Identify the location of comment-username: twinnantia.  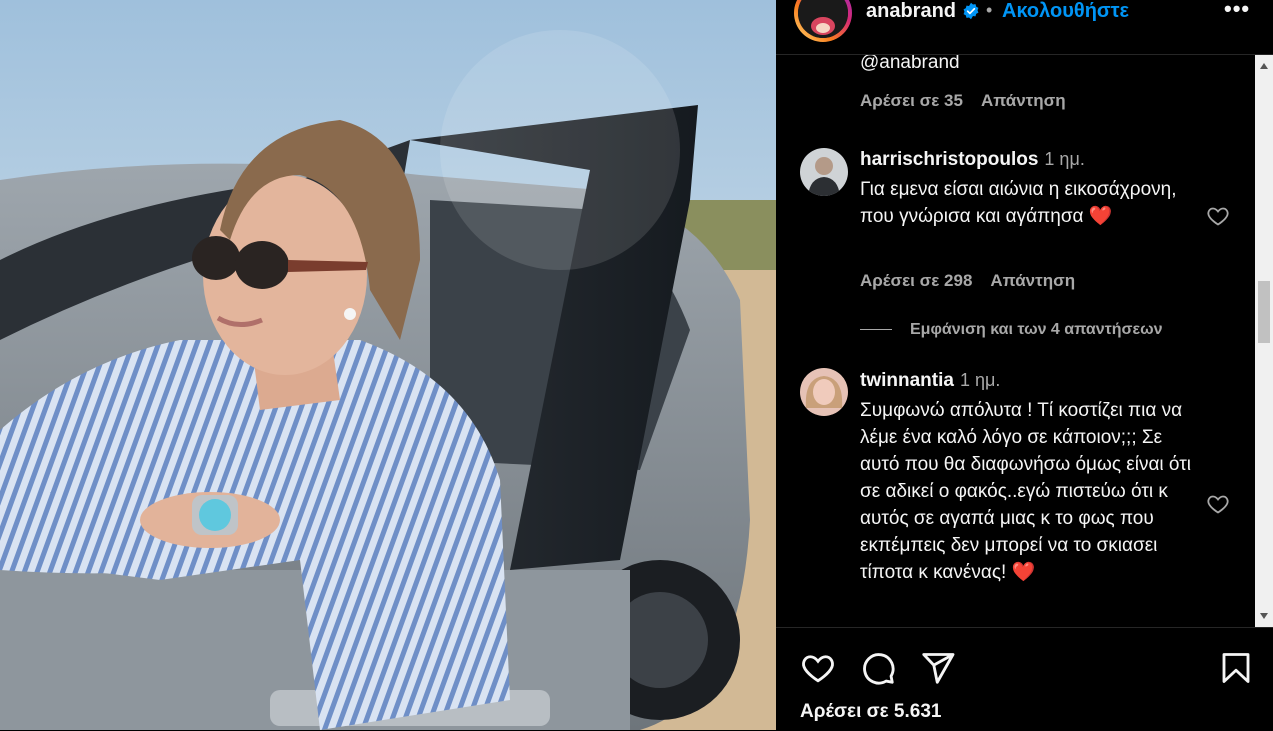
(907, 380).